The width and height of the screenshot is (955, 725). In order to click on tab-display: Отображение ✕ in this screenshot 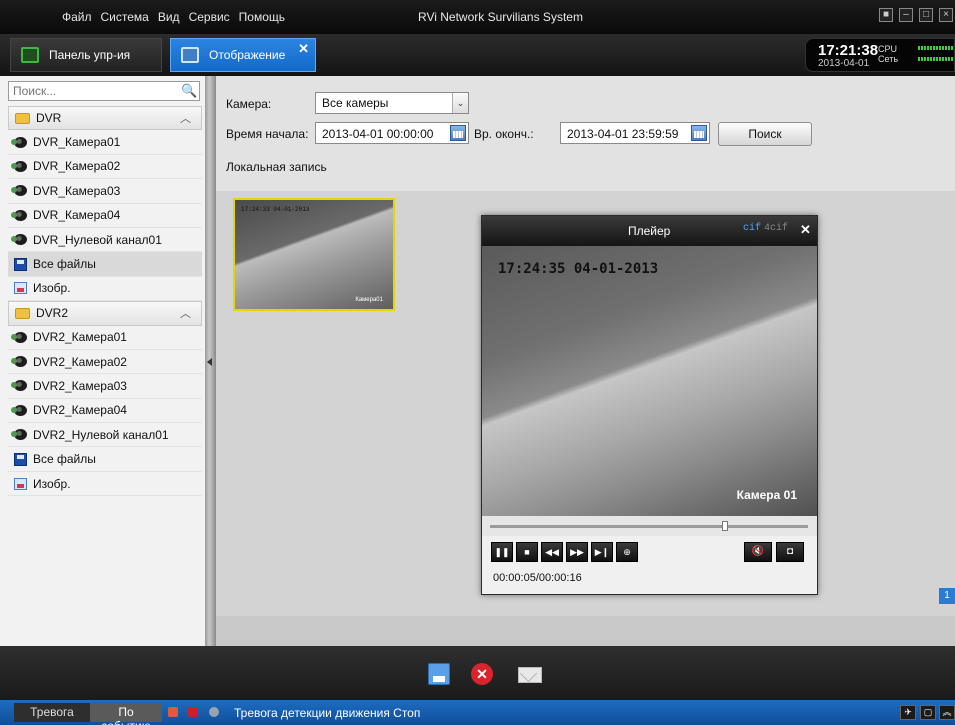, I will do `click(243, 55)`.